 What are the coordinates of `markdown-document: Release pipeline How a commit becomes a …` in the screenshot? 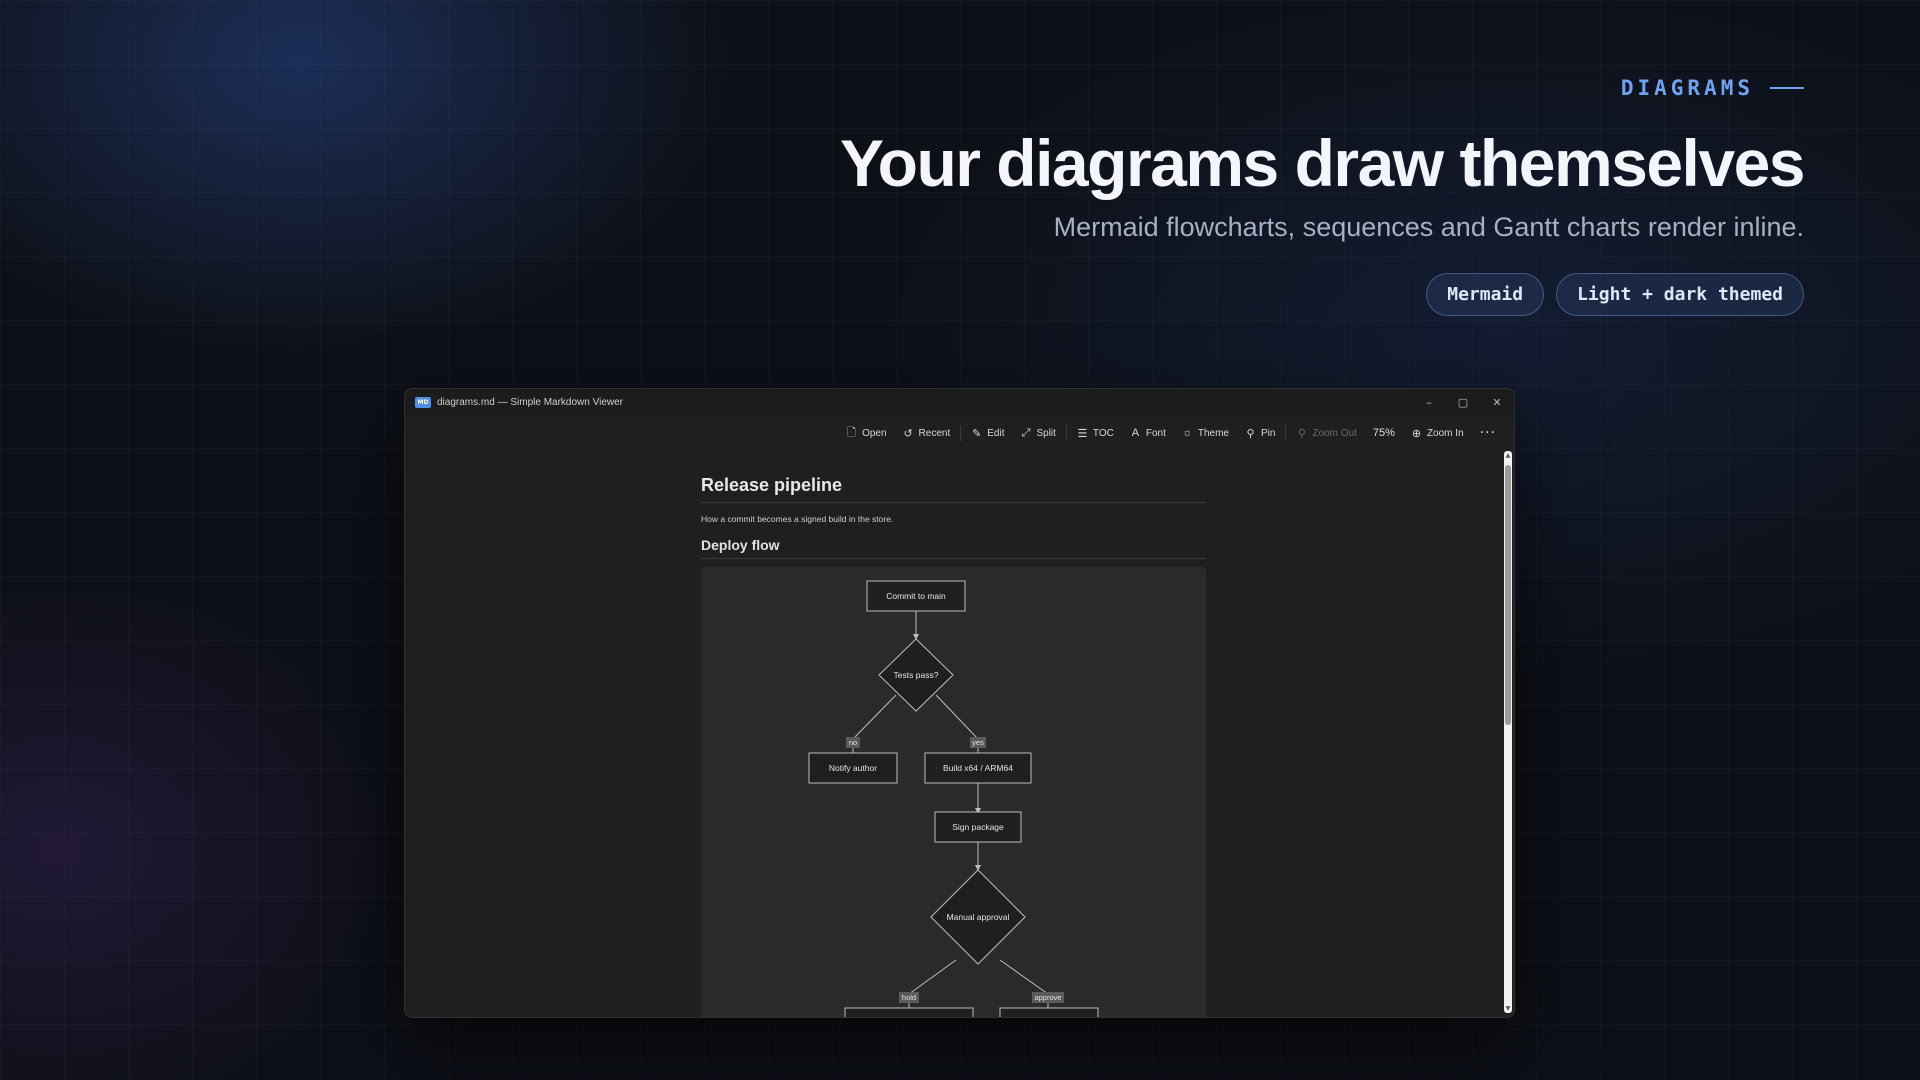 It's located at (953, 734).